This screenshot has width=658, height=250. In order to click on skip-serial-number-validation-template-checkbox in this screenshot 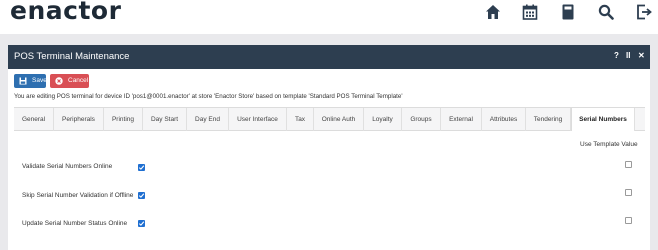, I will do `click(628, 192)`.